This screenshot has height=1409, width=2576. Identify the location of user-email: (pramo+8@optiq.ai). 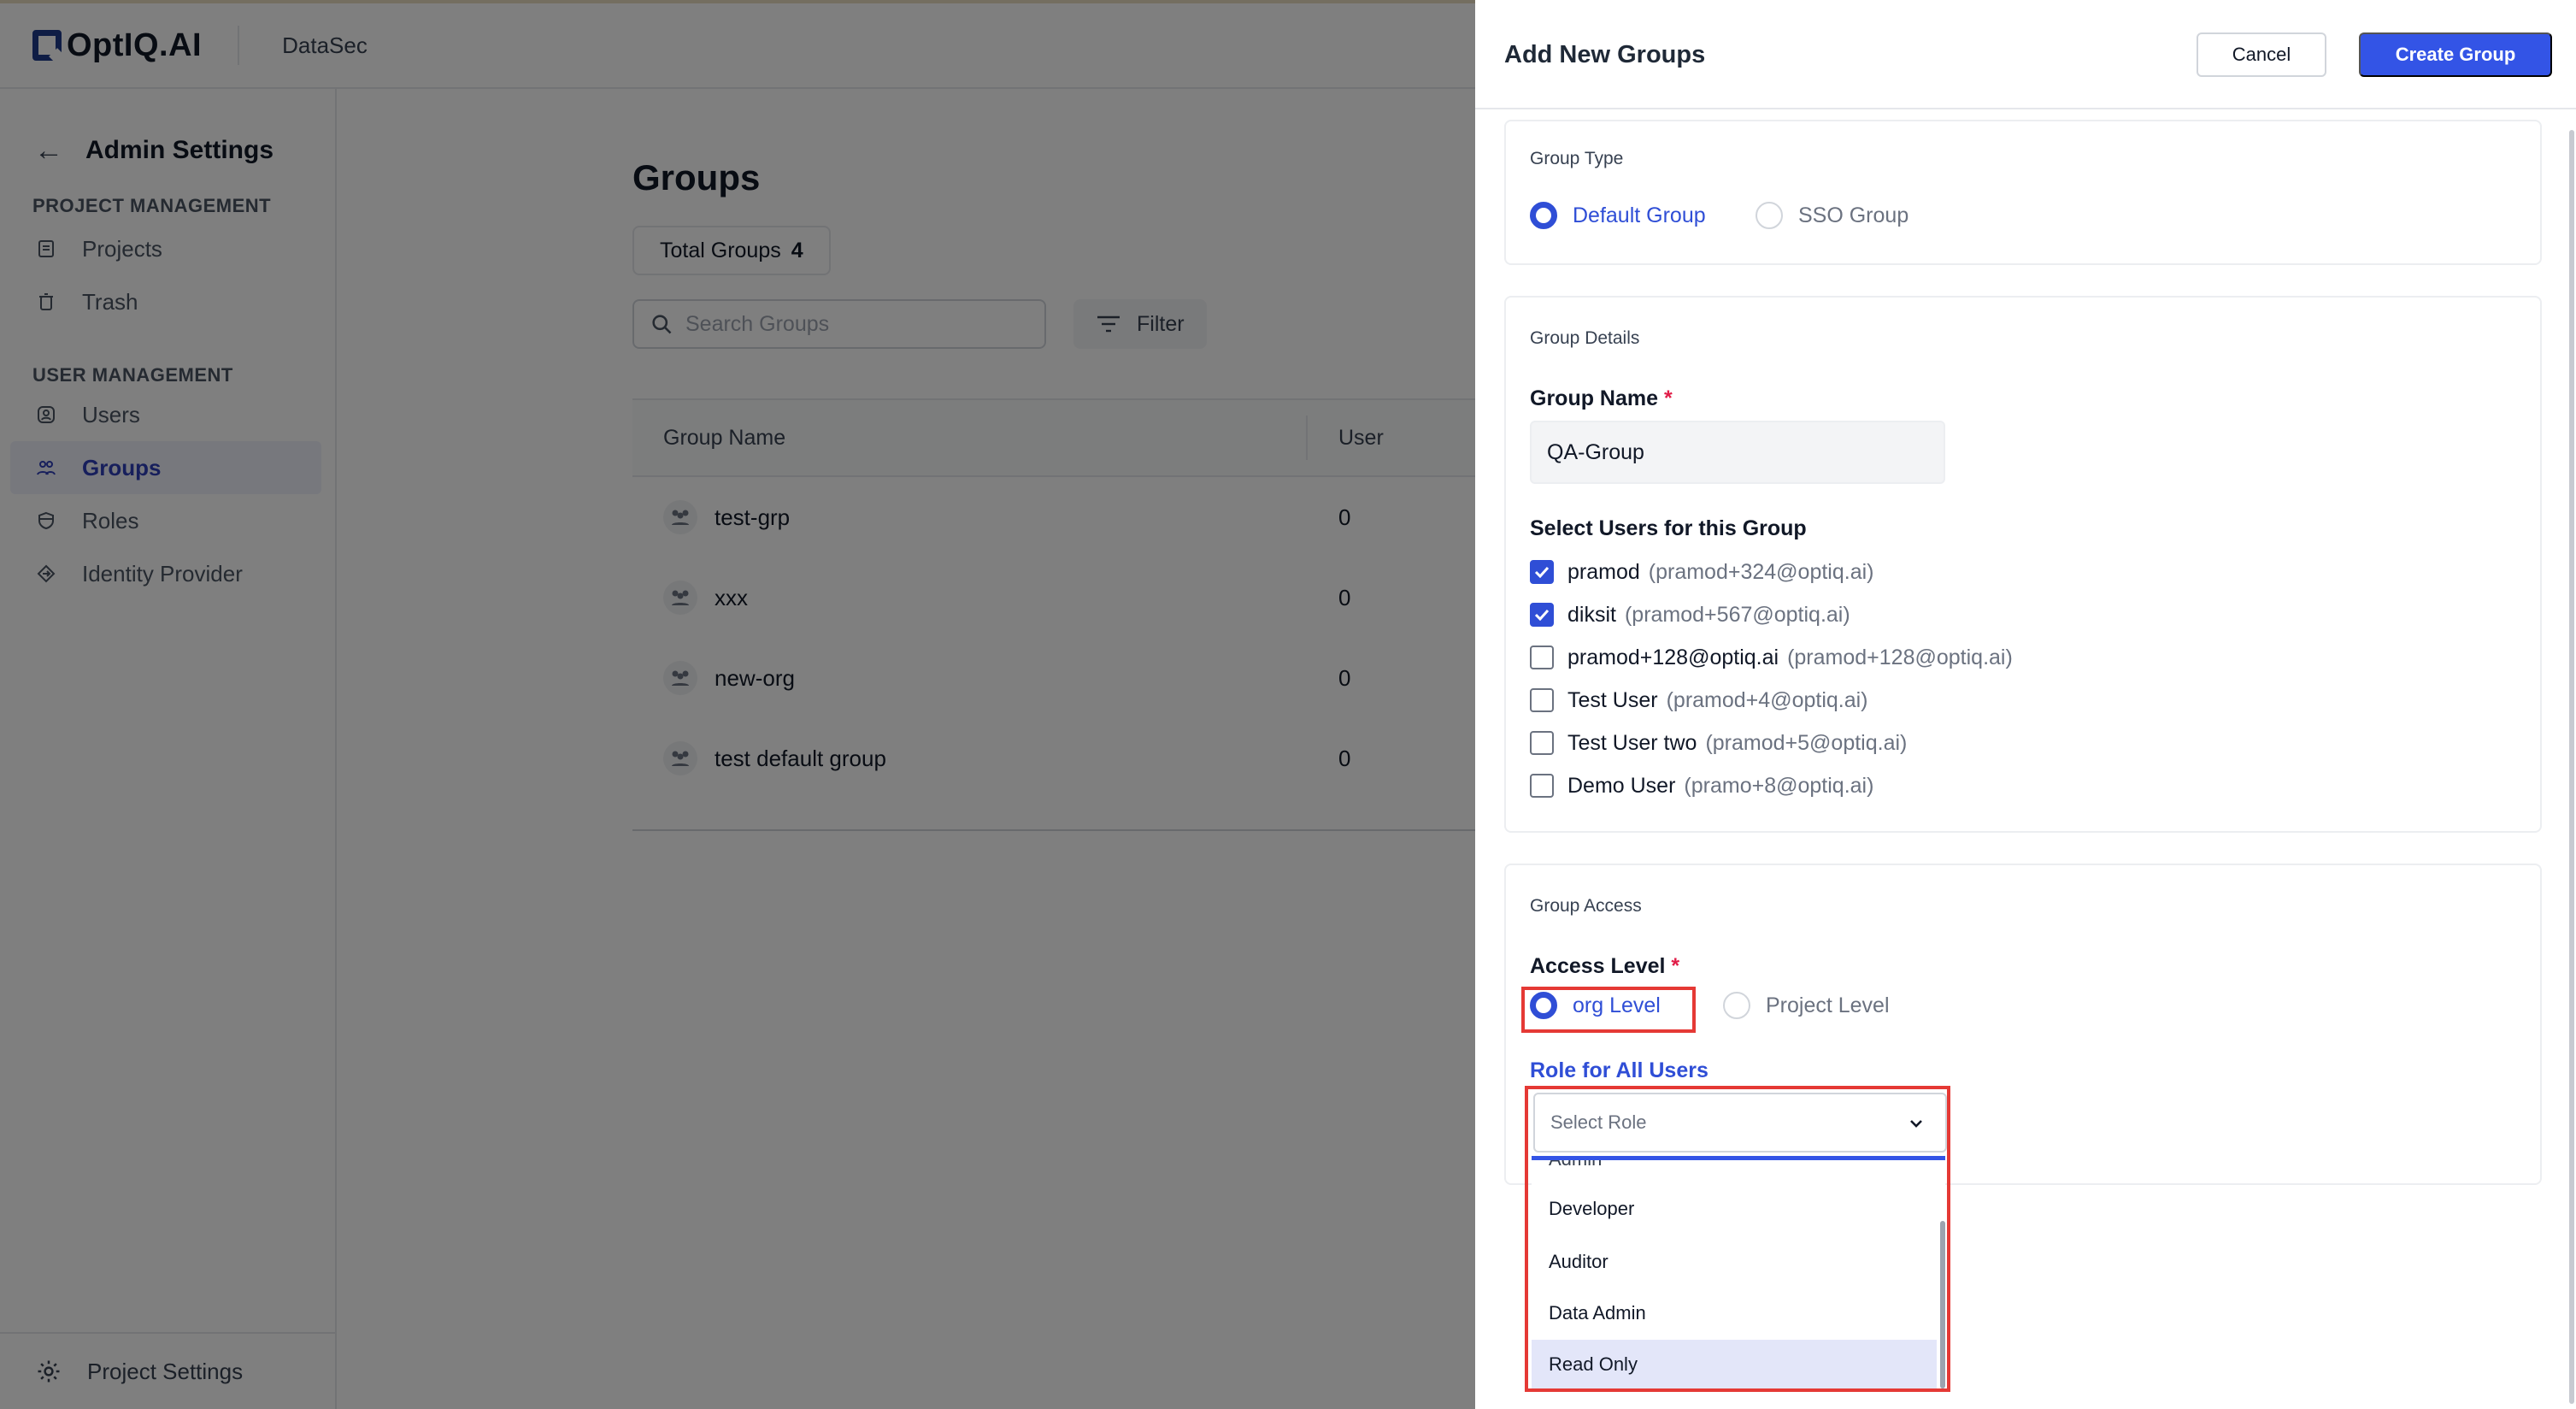
(1779, 785).